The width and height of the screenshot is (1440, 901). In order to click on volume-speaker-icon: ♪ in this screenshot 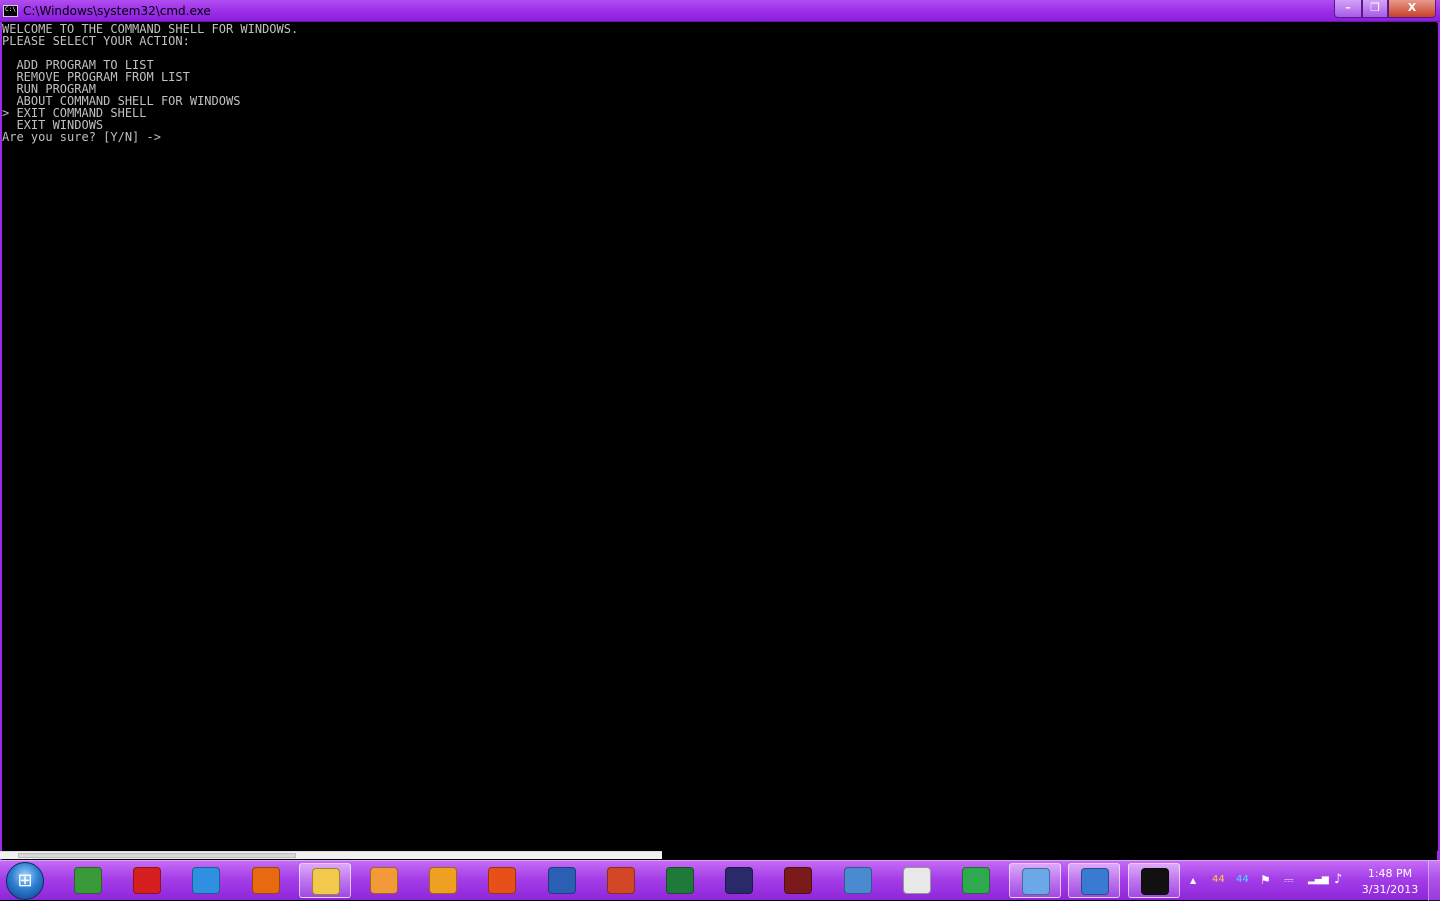, I will do `click(1338, 880)`.